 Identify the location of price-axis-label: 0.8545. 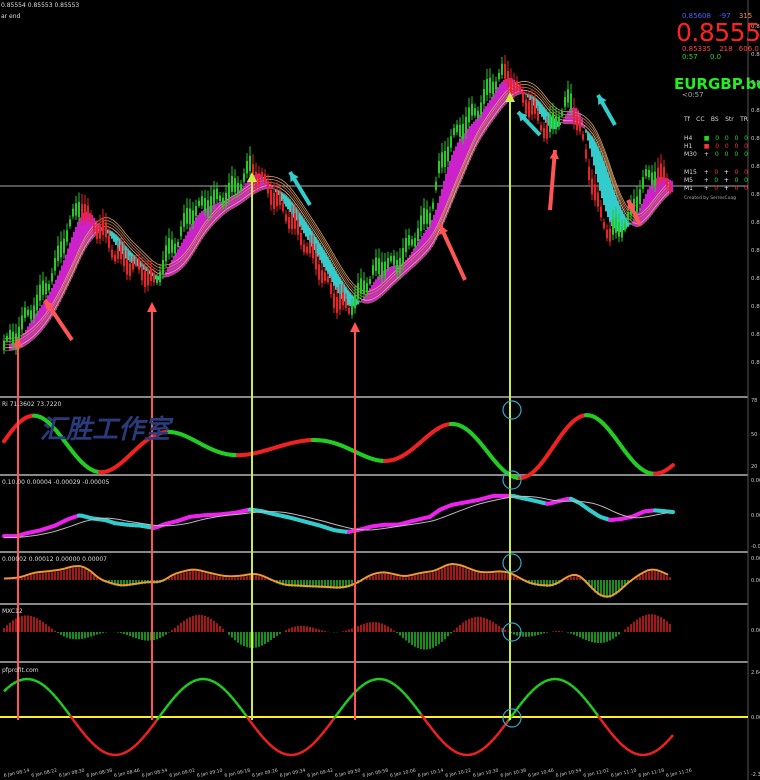
(755, 307).